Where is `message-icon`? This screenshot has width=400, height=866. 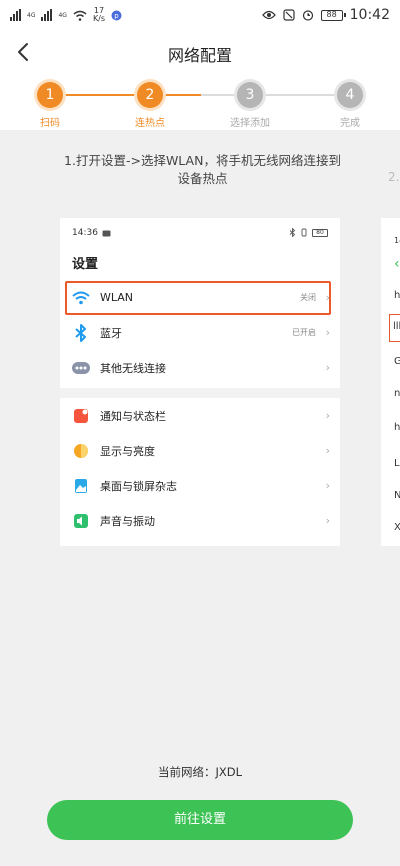
message-icon is located at coordinates (106, 233).